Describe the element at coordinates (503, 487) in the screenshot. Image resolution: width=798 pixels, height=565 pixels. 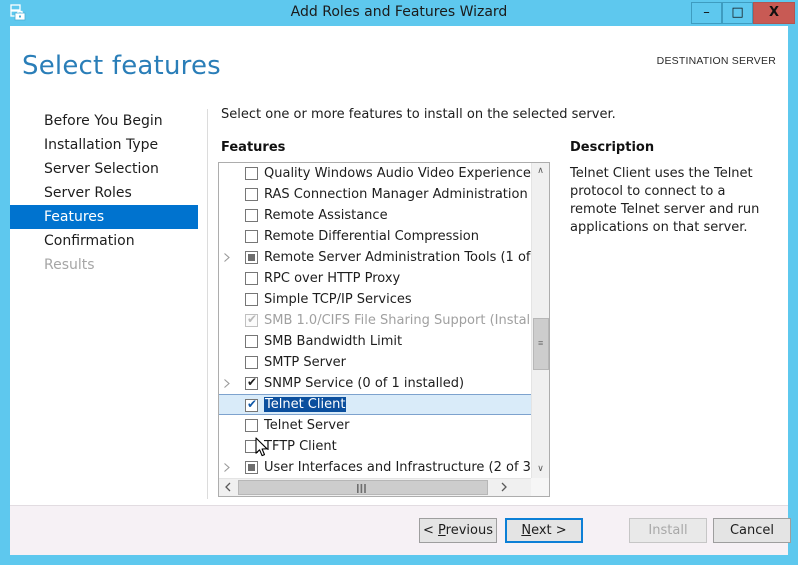
I see `scroll-right-icon` at that location.